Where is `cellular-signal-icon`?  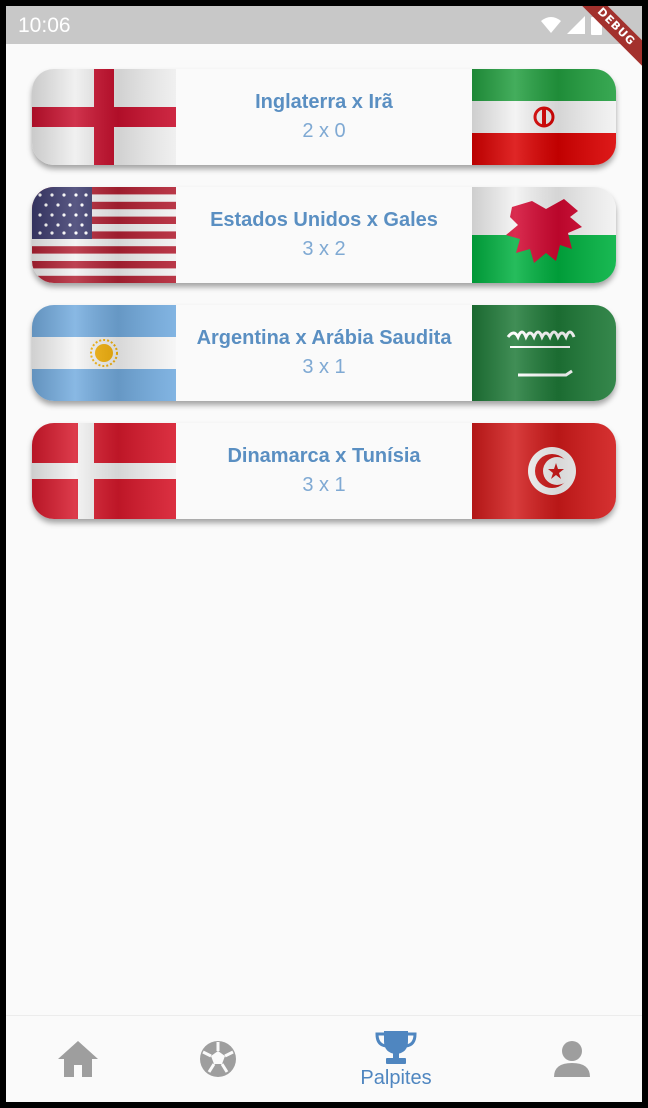 cellular-signal-icon is located at coordinates (576, 25).